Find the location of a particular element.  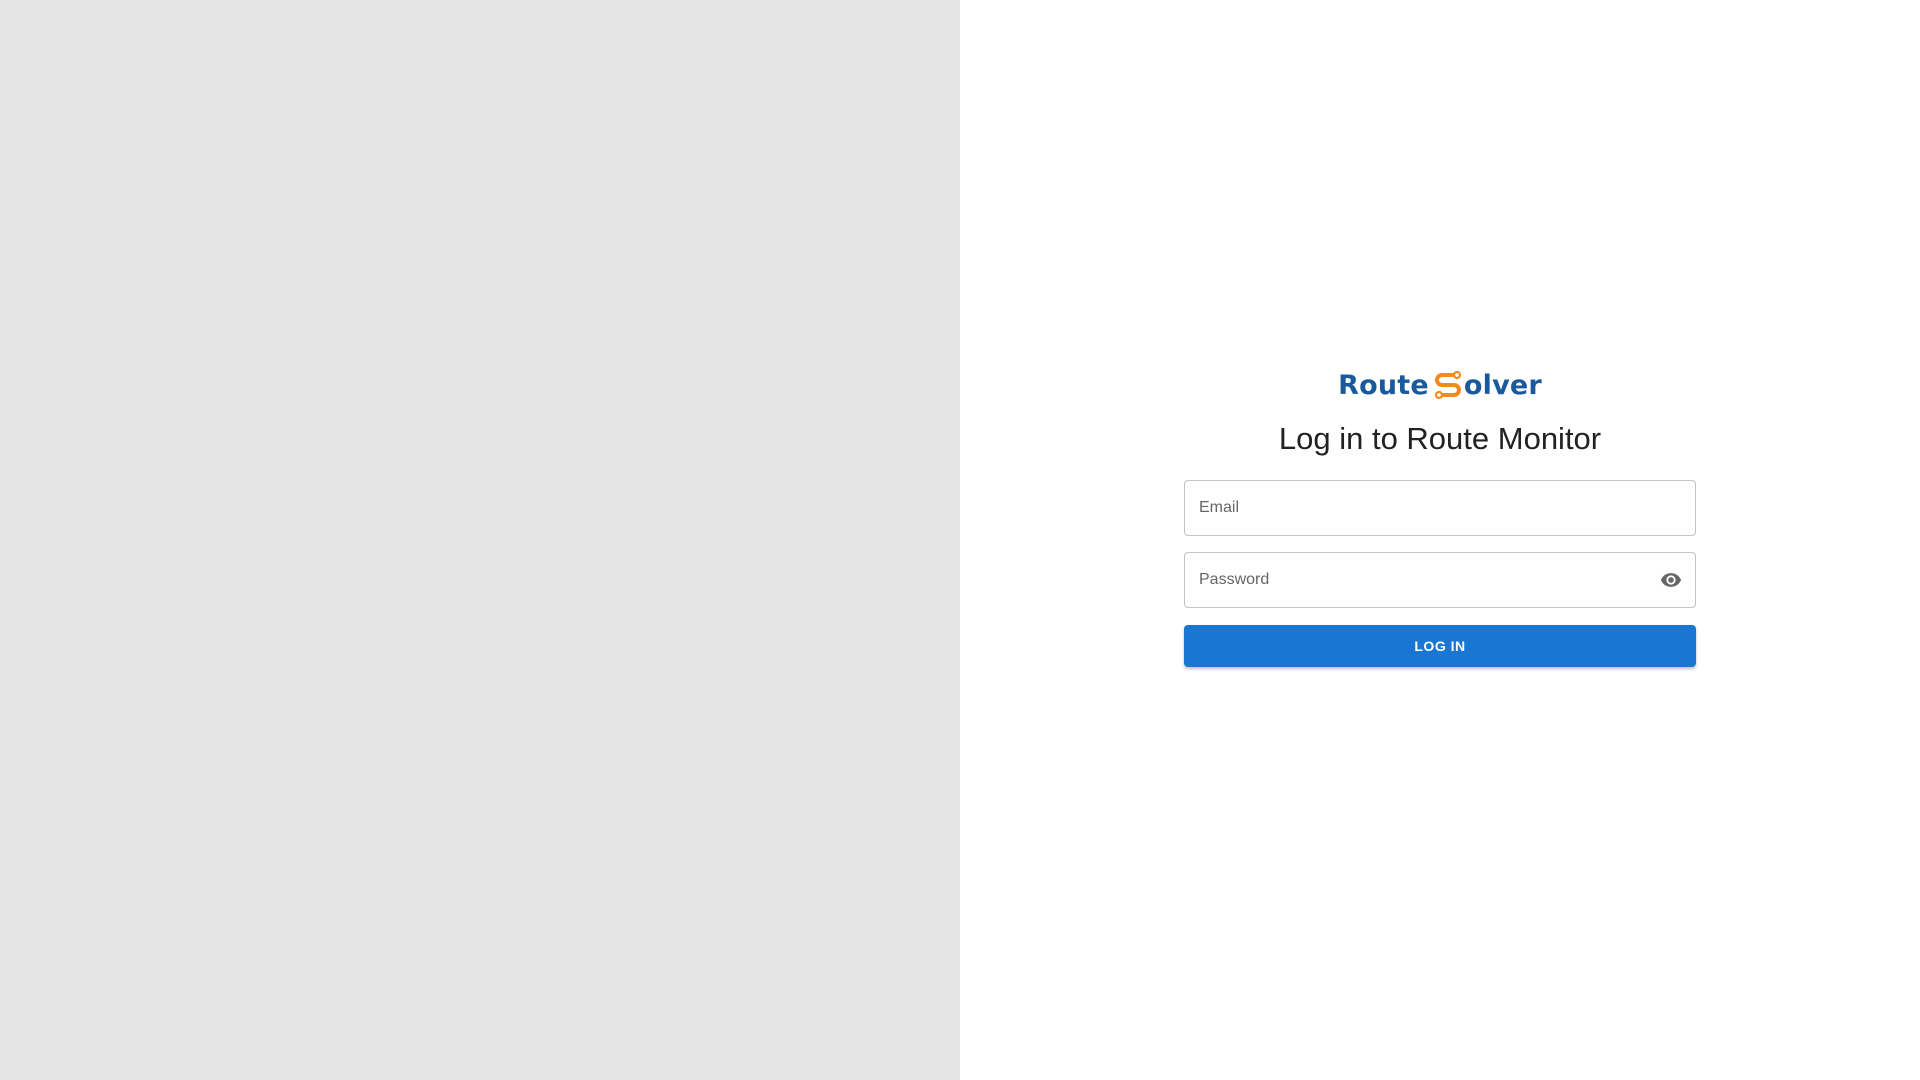

route-s-icon is located at coordinates (1448, 385).